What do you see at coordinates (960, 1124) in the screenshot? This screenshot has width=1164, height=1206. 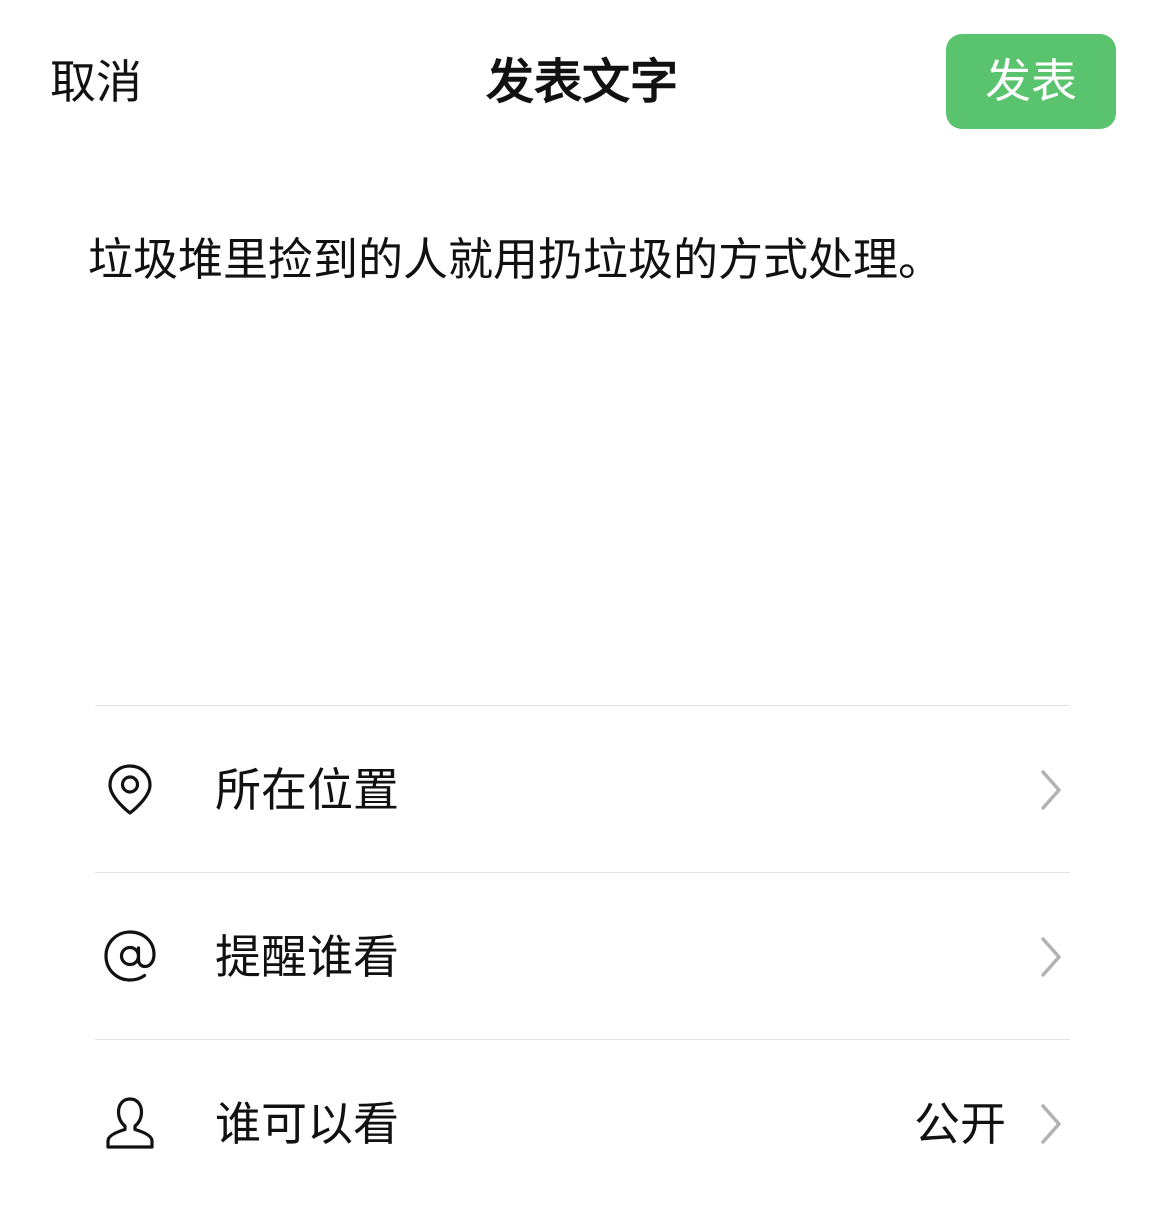 I see `visibility-value: 公开` at bounding box center [960, 1124].